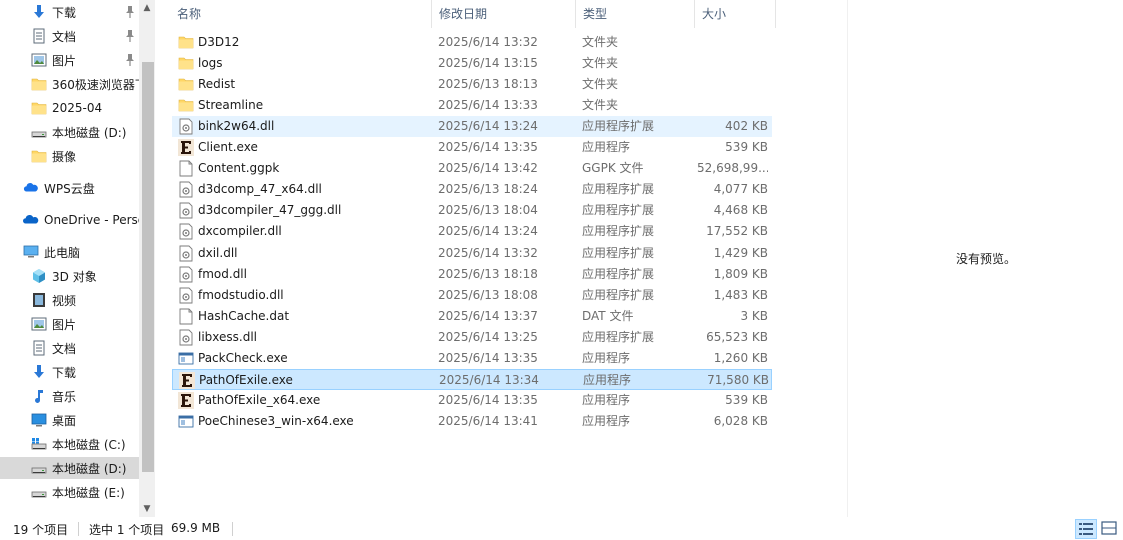 Image resolution: width=1123 pixels, height=540 pixels. Describe the element at coordinates (239, 168) in the screenshot. I see `file-name: Content.ggpk` at that location.